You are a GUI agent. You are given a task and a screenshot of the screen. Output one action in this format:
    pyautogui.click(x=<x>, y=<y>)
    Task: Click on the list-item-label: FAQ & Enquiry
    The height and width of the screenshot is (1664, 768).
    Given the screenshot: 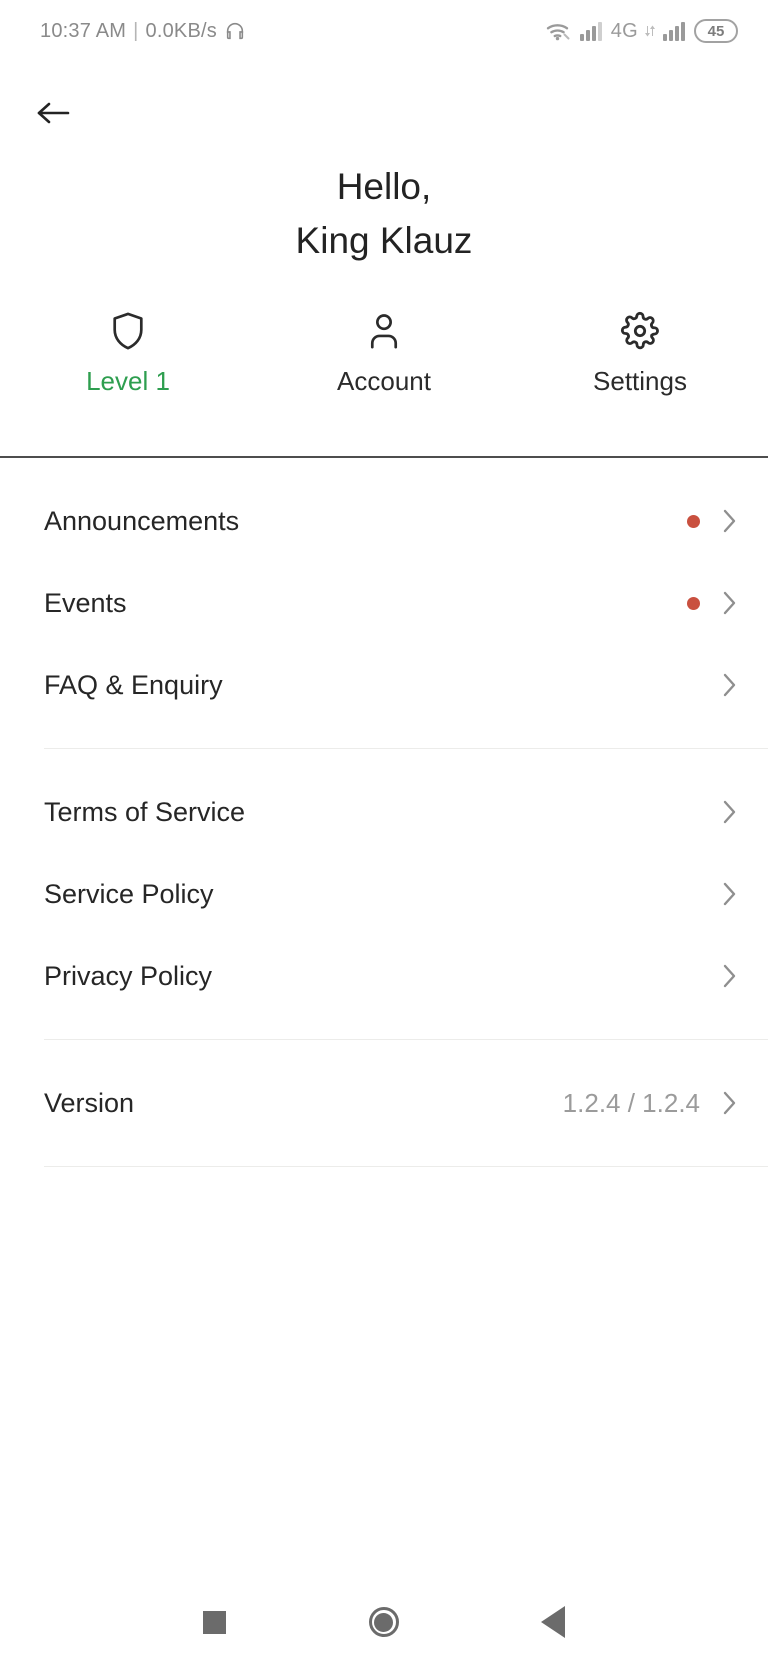 What is the action you would take?
    pyautogui.click(x=133, y=684)
    